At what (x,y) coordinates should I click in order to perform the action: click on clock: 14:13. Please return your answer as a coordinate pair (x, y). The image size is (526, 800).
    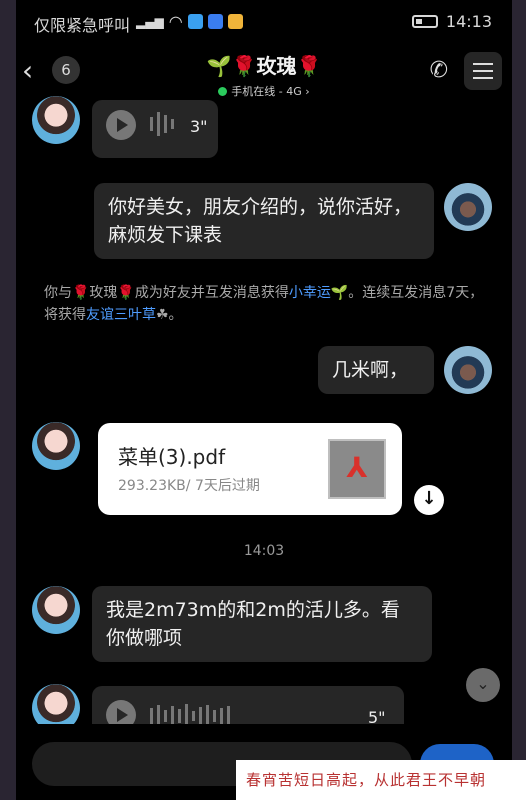
    Looking at the image, I should click on (468, 21).